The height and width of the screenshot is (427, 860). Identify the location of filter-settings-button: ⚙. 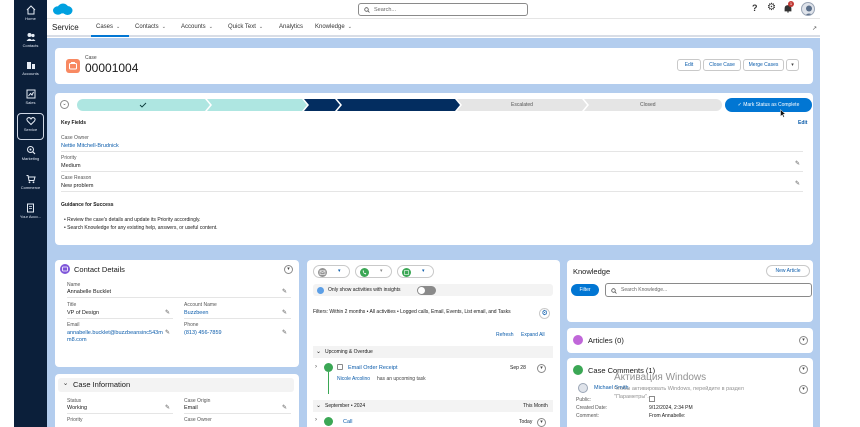
(544, 313).